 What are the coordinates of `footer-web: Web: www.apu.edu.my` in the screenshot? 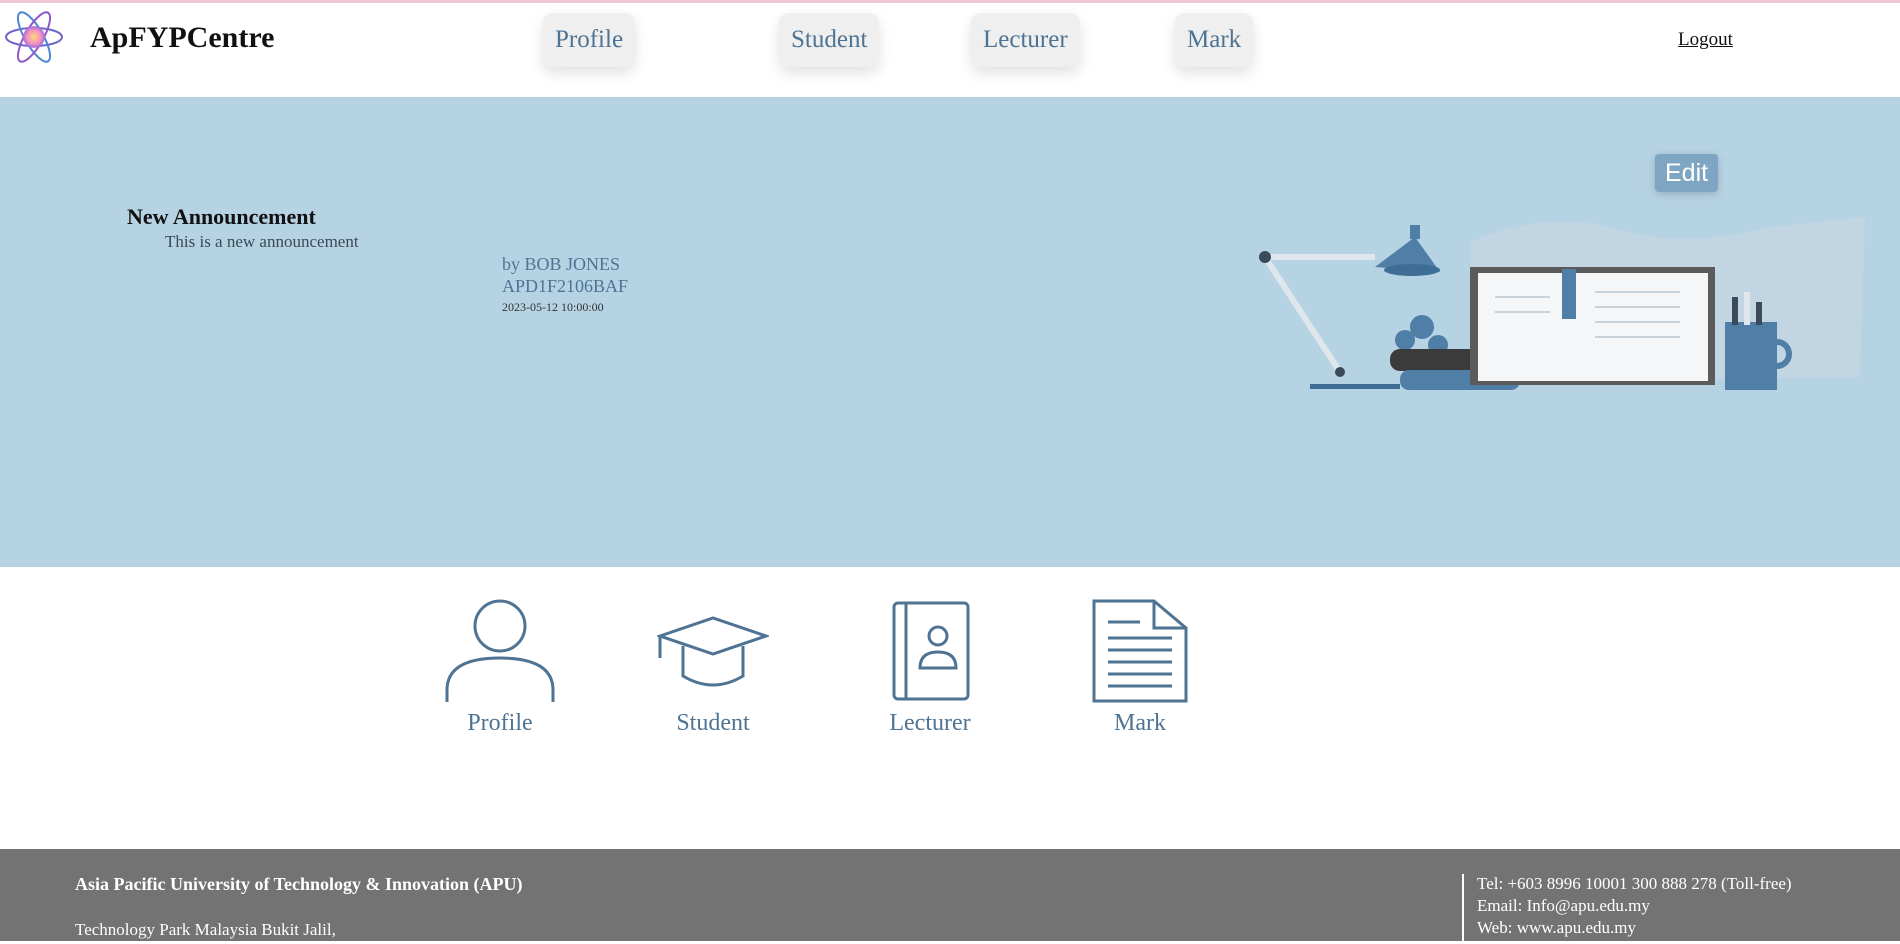 It's located at (1556, 927).